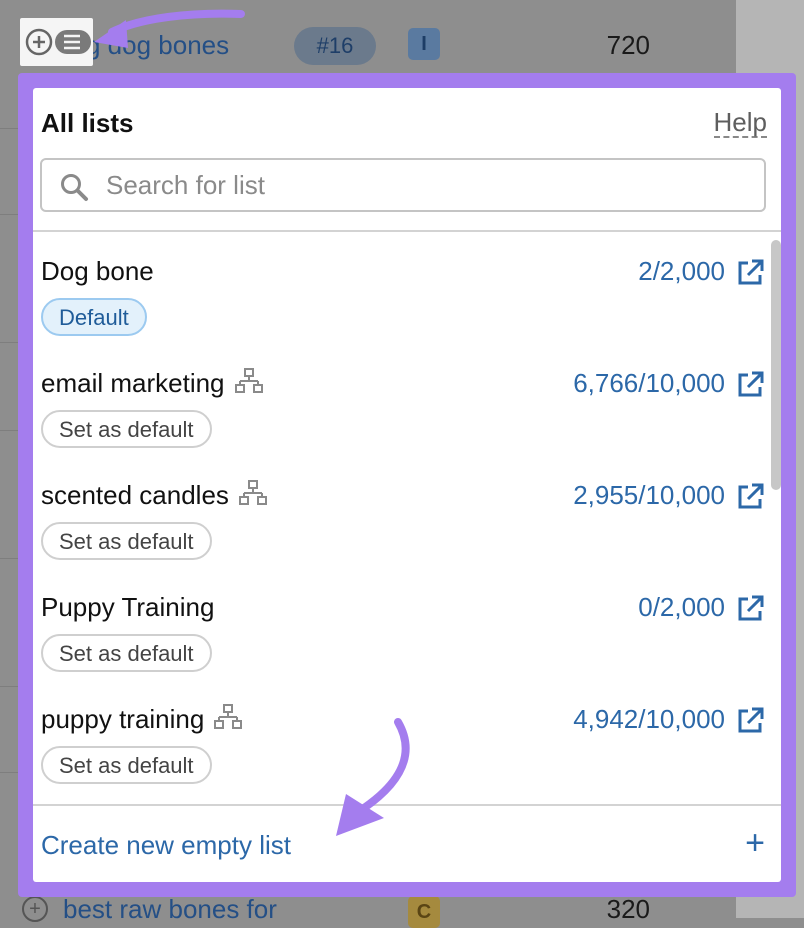 The image size is (804, 928). What do you see at coordinates (94, 317) in the screenshot?
I see `default-badge: Default` at bounding box center [94, 317].